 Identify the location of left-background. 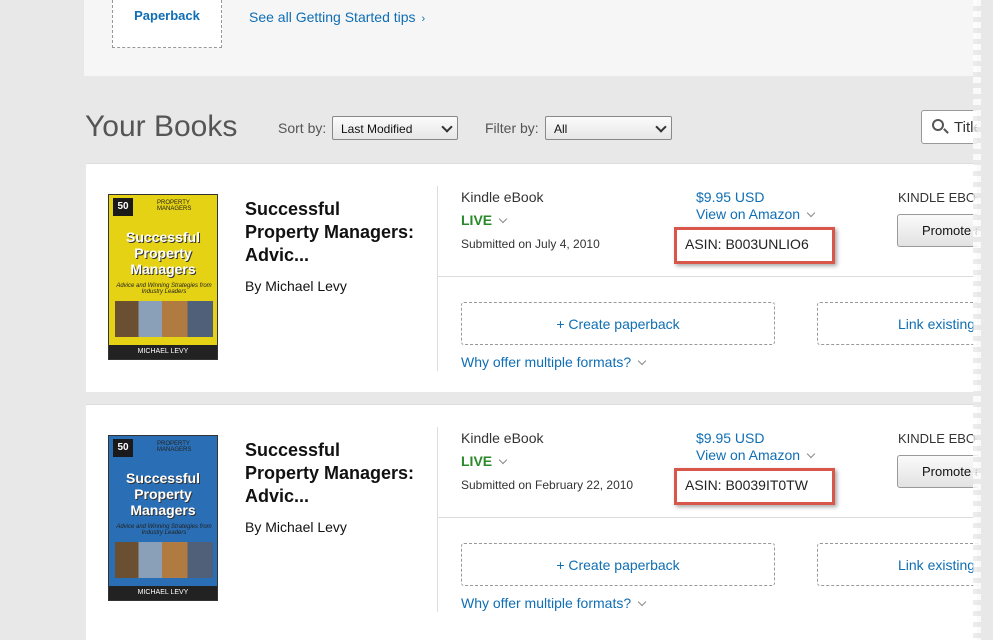
(42, 320).